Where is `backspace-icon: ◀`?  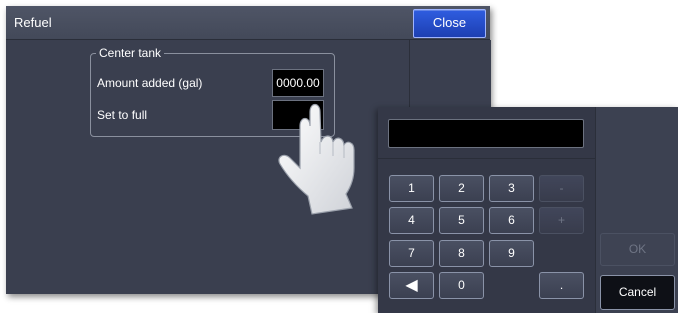
backspace-icon: ◀ is located at coordinates (411, 285).